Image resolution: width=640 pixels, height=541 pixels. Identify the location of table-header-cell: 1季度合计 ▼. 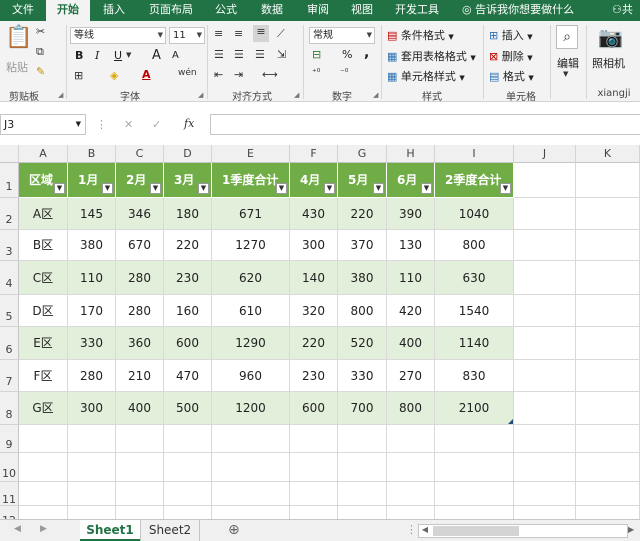
(251, 180).